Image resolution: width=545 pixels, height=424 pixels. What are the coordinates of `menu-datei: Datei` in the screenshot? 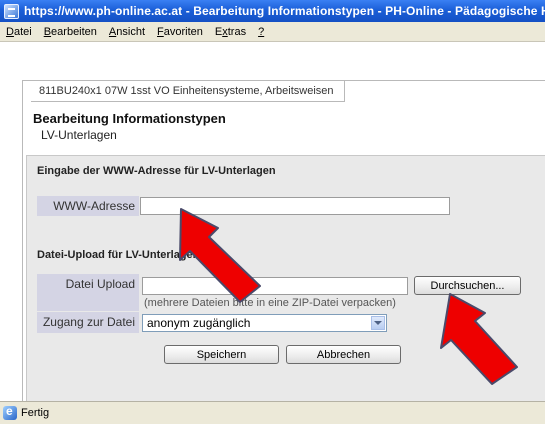 It's located at (19, 32).